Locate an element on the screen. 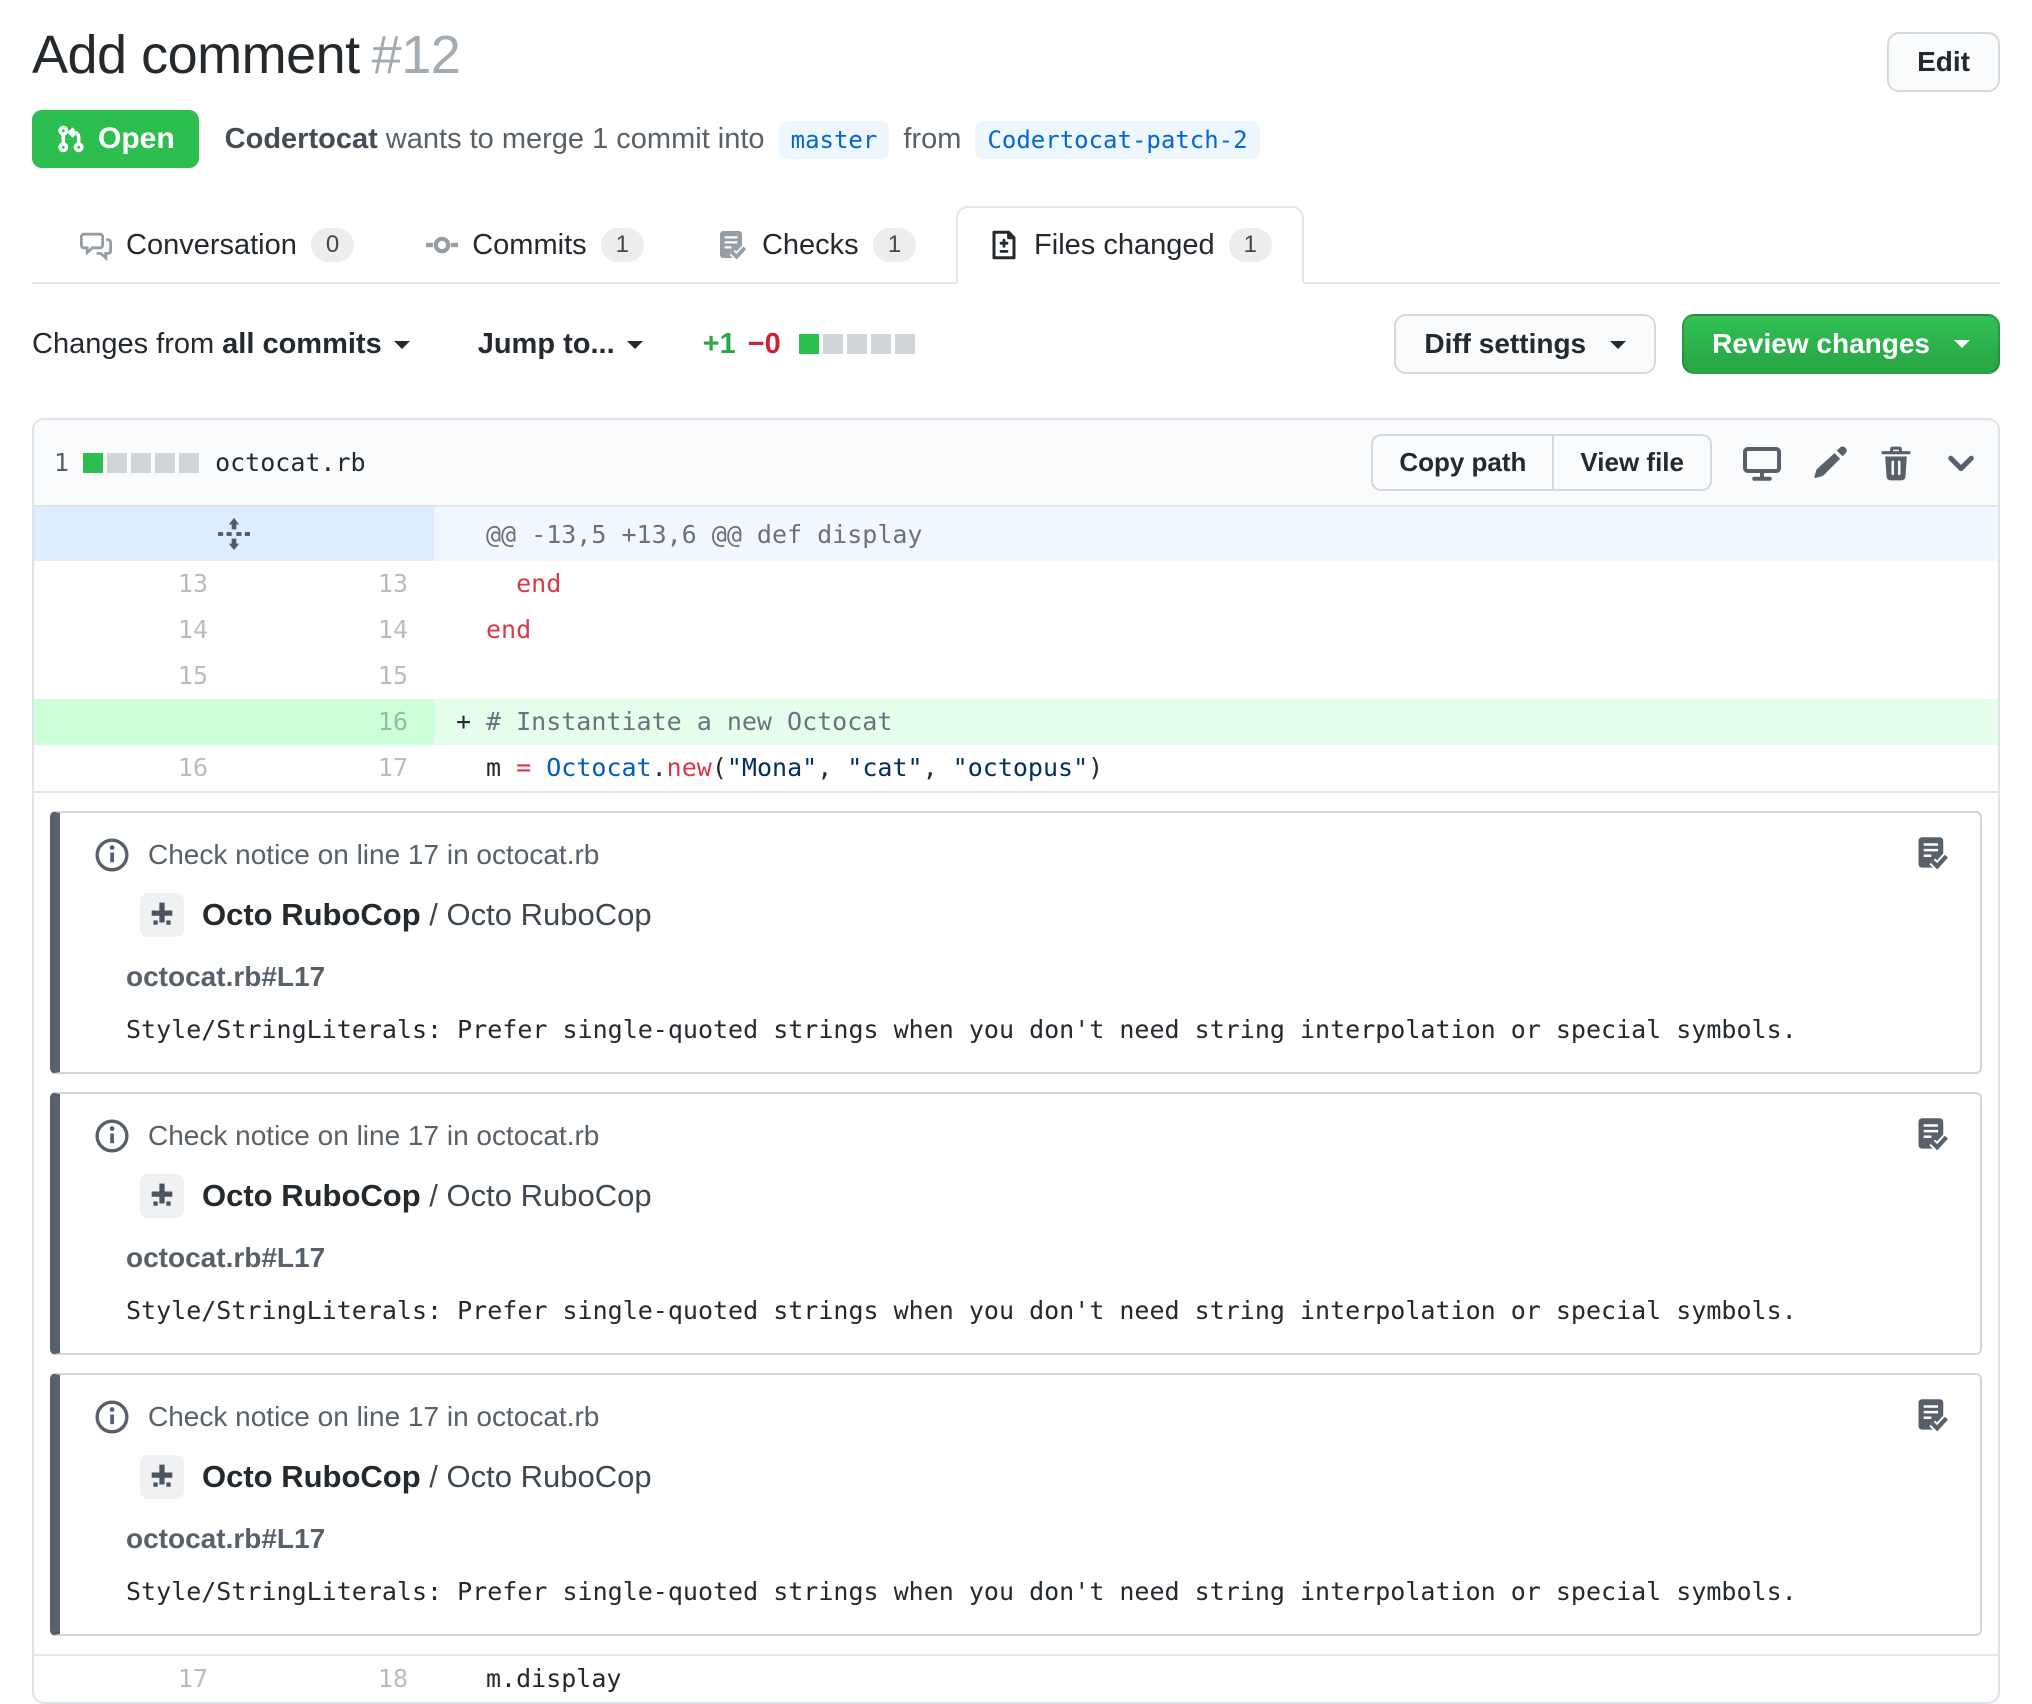 The width and height of the screenshot is (2032, 1704). review-changes-label: Review changes is located at coordinates (1821, 343).